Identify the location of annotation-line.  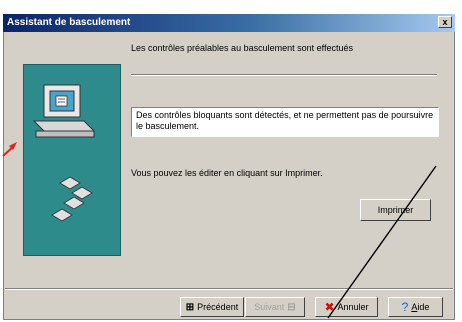
(382, 242).